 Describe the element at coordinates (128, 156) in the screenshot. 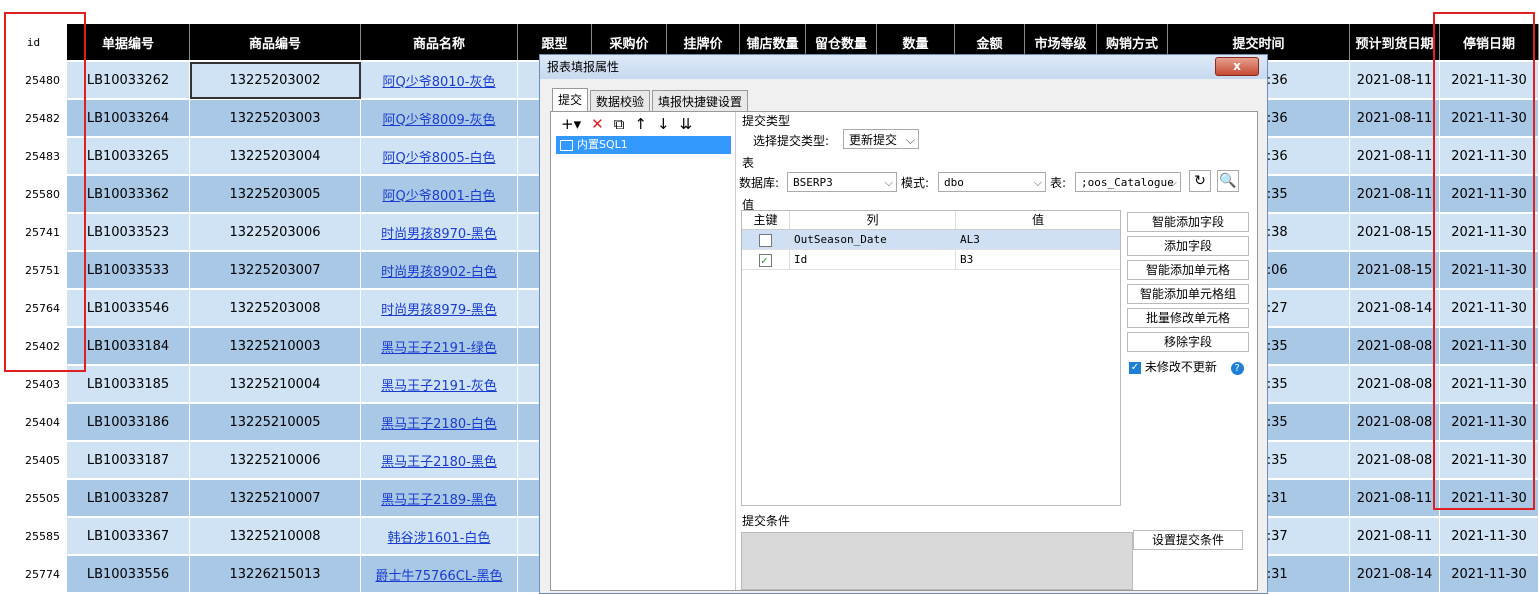

I see `doc-number-cell: LB10033265` at that location.